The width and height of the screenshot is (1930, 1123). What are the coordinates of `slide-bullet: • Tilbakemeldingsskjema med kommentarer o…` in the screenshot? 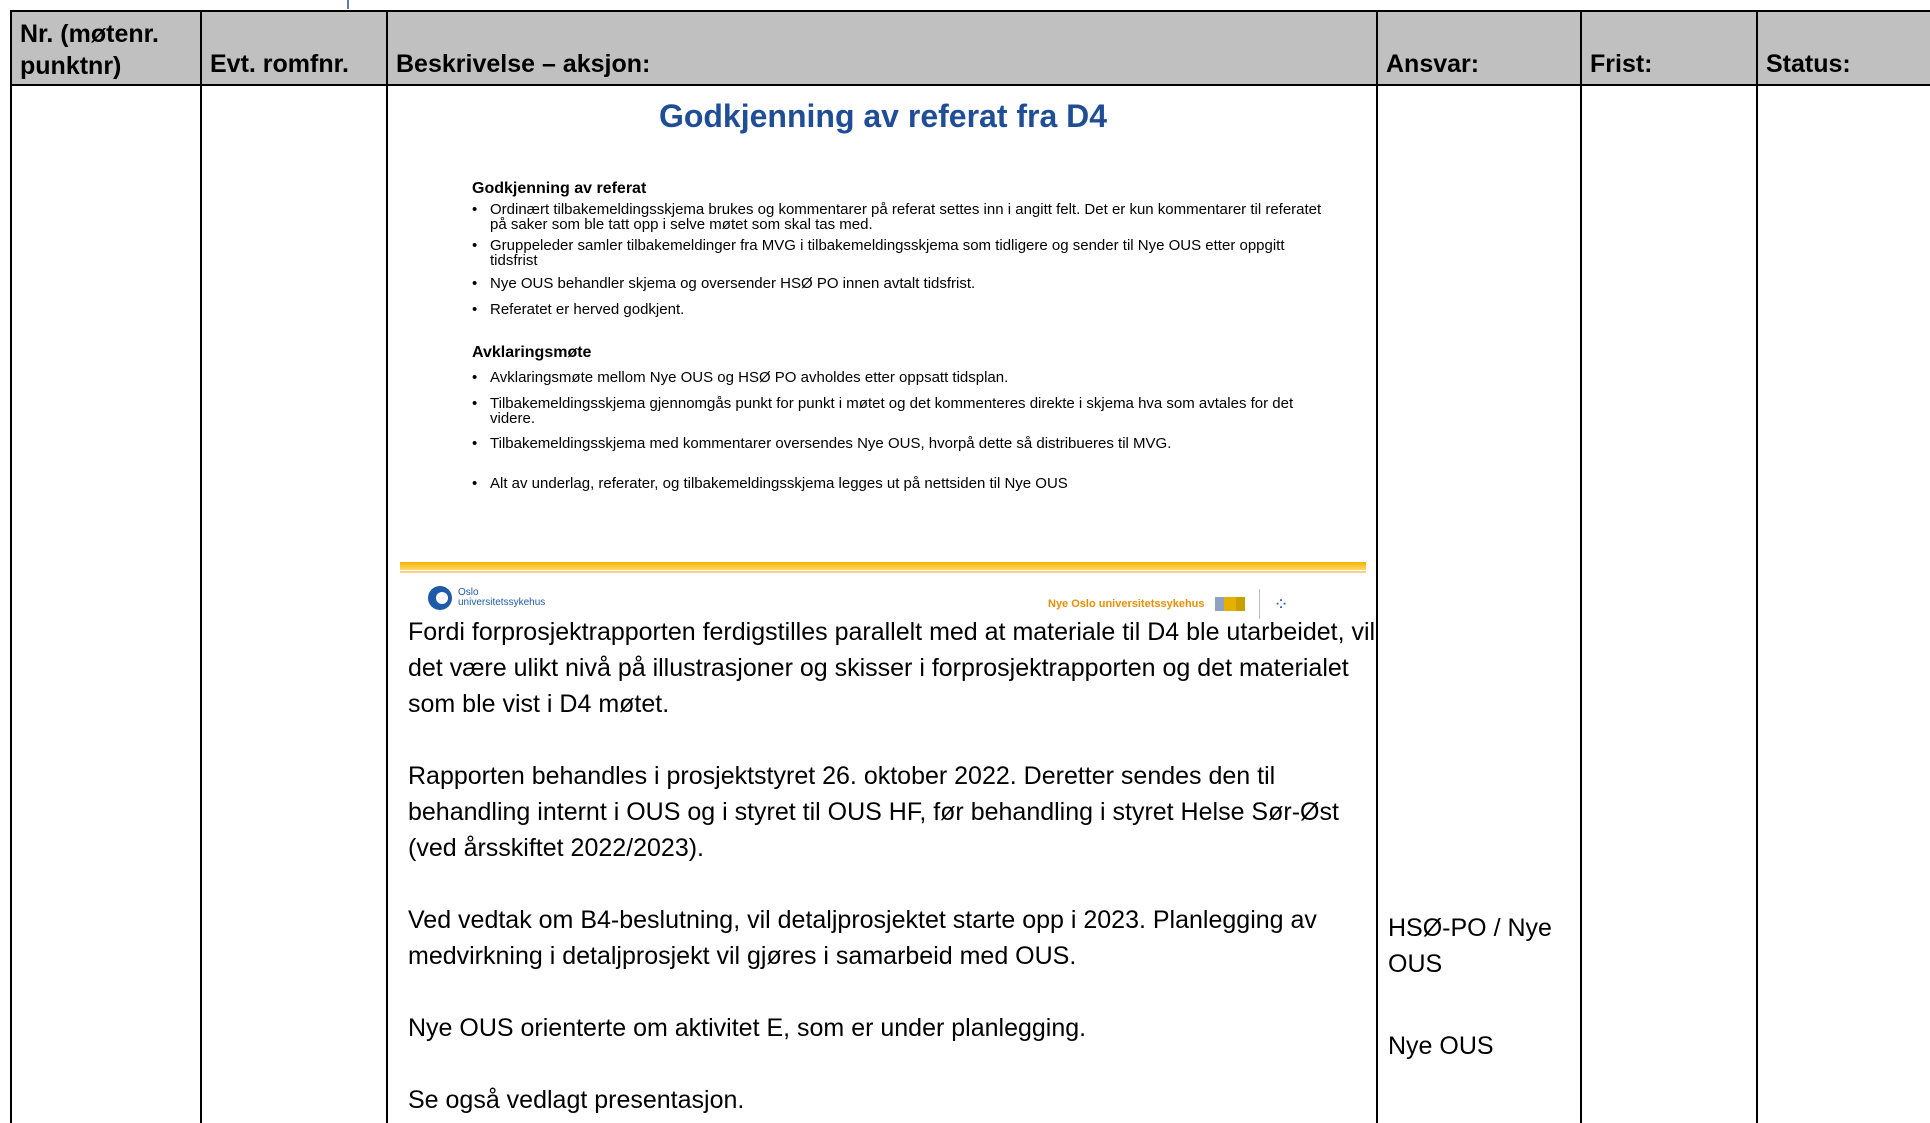 It's located at (822, 443).